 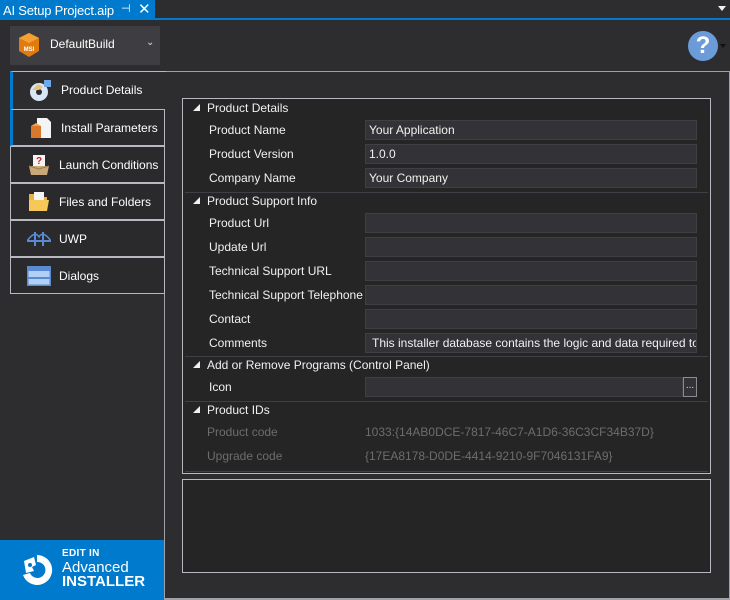 I want to click on sidebar-item-product-details: Product Details, so click(x=88, y=90).